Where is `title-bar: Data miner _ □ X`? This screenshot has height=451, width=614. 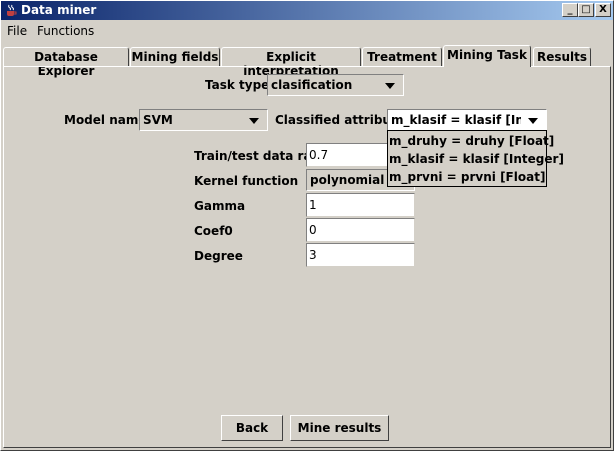
title-bar: Data miner _ □ X is located at coordinates (307, 10).